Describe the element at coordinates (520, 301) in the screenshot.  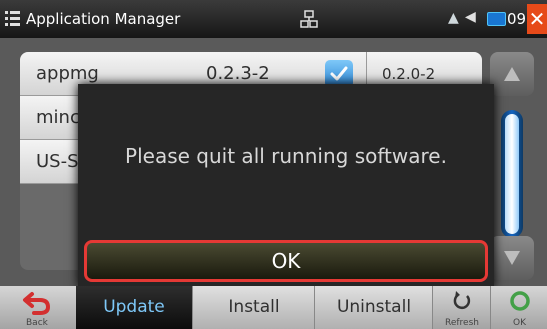
I see `ok-circle-icon` at that location.